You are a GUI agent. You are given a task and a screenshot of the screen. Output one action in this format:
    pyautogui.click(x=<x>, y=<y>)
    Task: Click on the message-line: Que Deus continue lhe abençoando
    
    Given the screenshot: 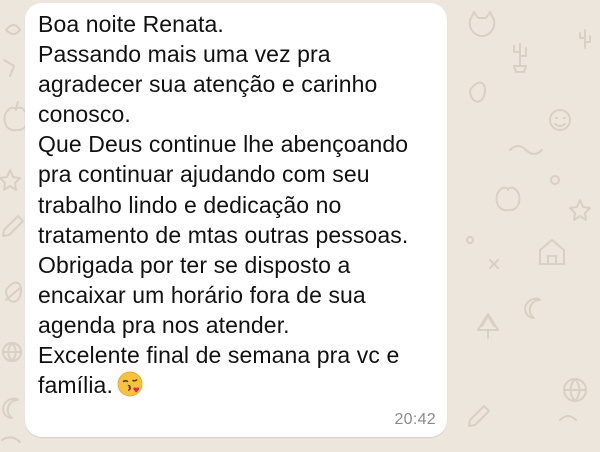 What is the action you would take?
    pyautogui.click(x=223, y=144)
    